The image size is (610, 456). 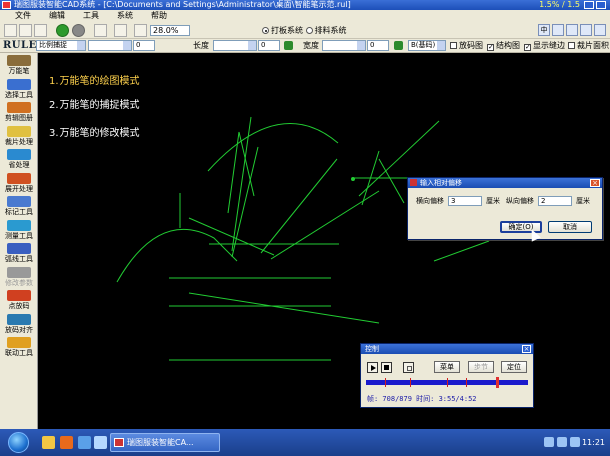 What do you see at coordinates (372, 367) in the screenshot?
I see `play-icon` at bounding box center [372, 367].